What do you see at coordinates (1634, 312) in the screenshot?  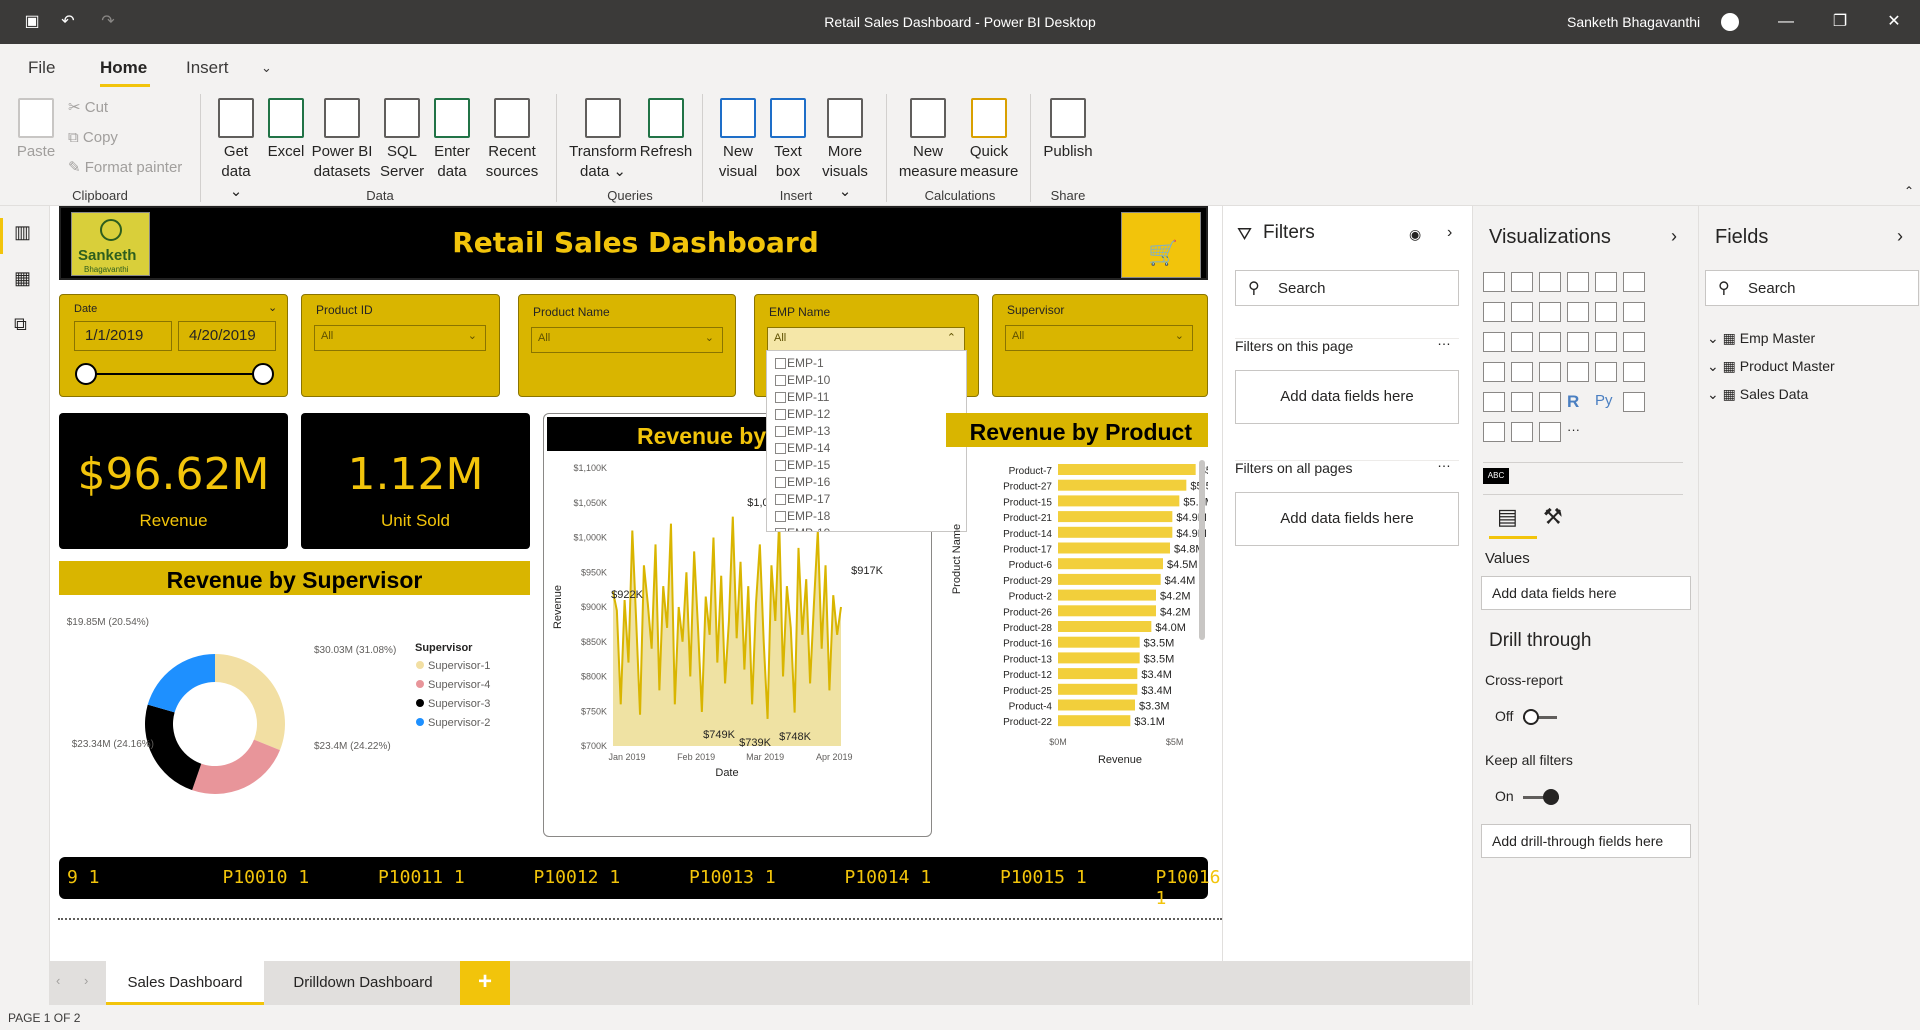 I see `ribbon-icon` at bounding box center [1634, 312].